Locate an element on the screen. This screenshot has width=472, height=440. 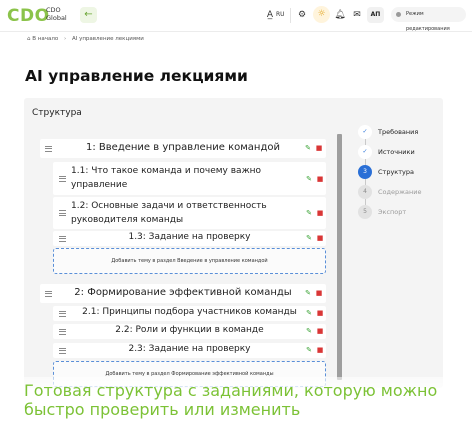
language-selector: RU is located at coordinates (280, 14).